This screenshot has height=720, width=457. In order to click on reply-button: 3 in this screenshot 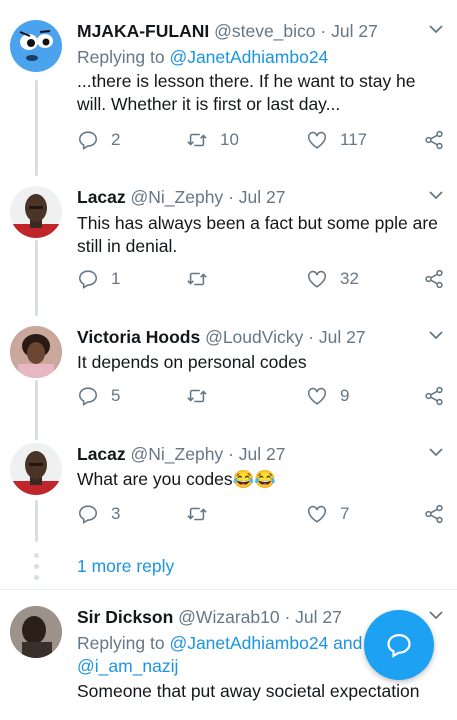, I will do `click(98, 514)`.